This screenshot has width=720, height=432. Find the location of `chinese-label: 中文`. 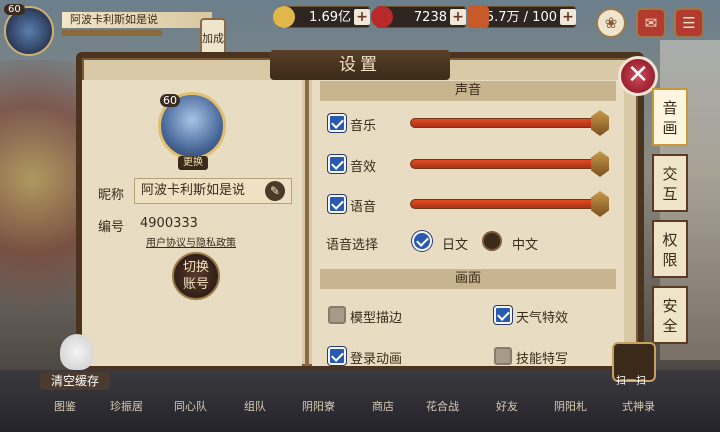

chinese-label: 中文 is located at coordinates (525, 245).